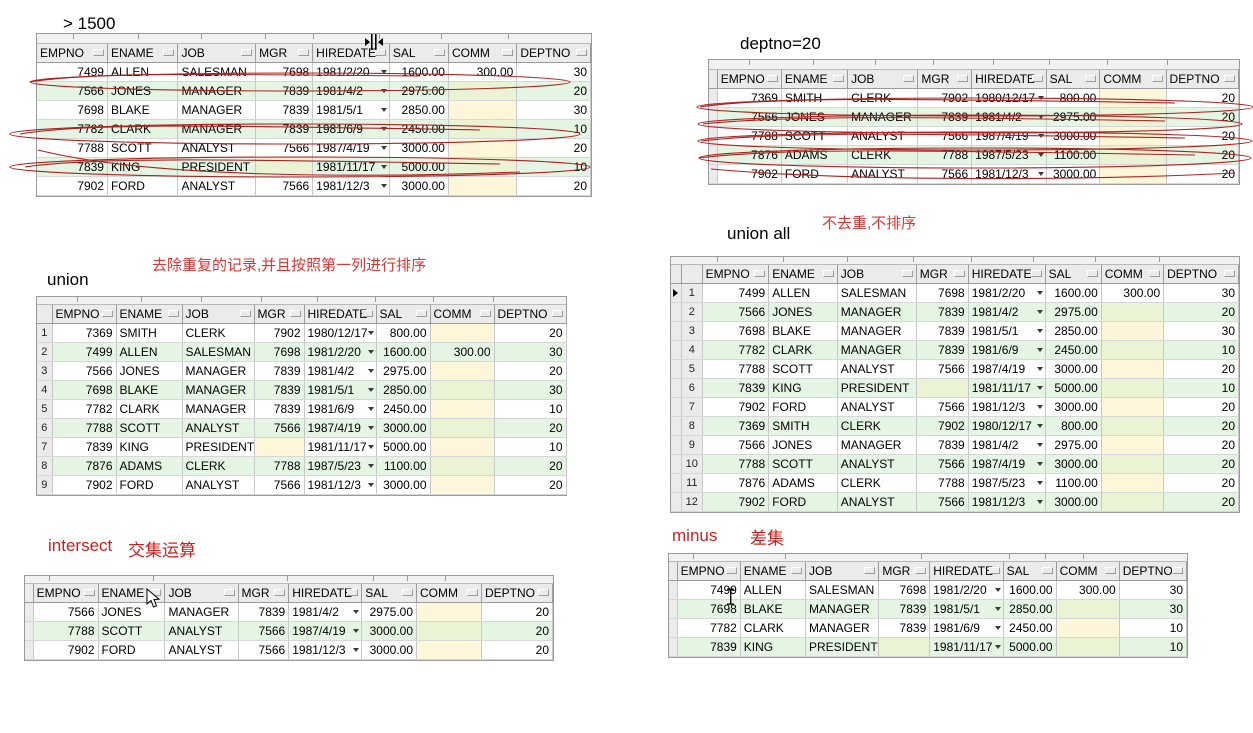 The image size is (1253, 733). I want to click on column-header-comm: COMM, so click(462, 314).